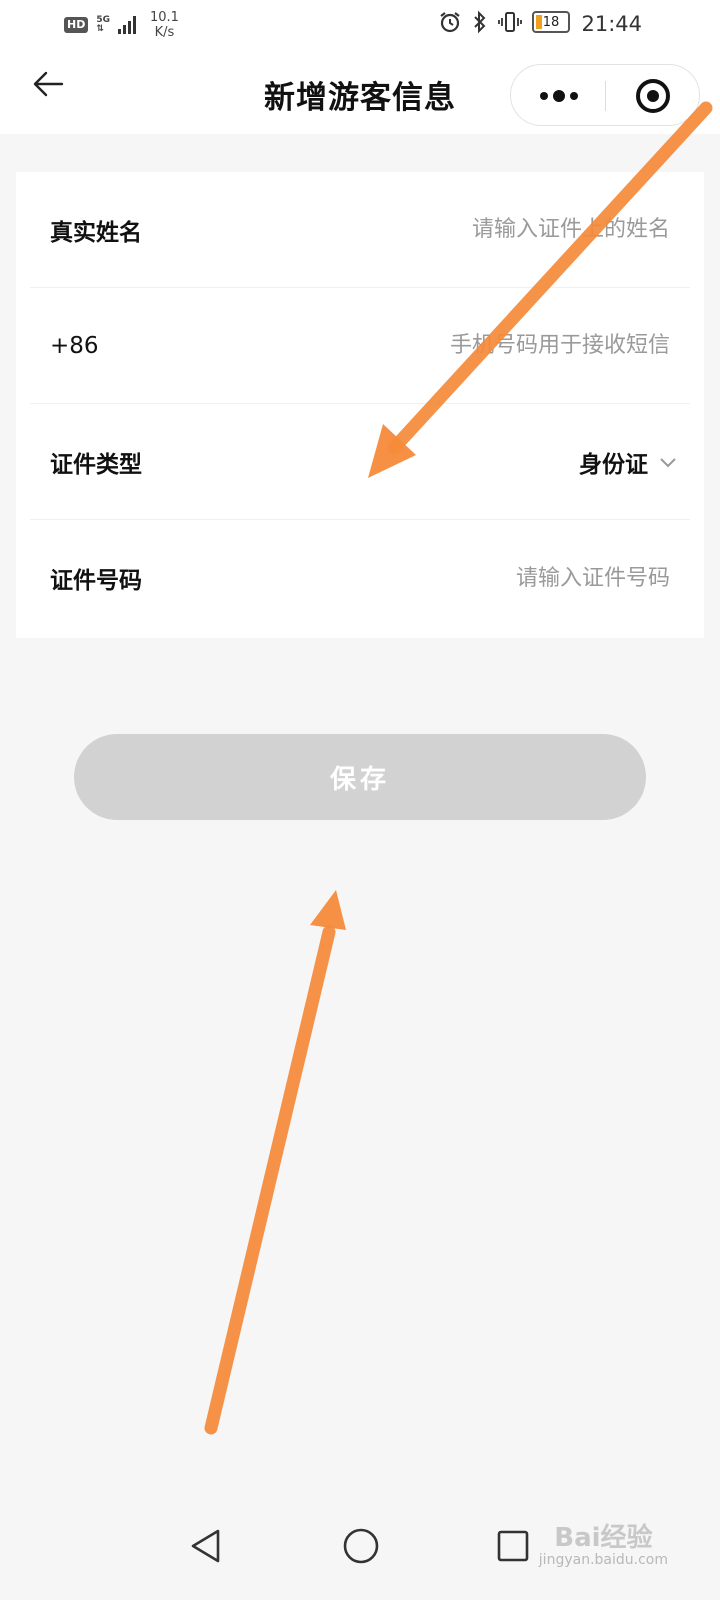 Image resolution: width=720 pixels, height=1600 pixels. I want to click on more-dots-icon, so click(559, 96).